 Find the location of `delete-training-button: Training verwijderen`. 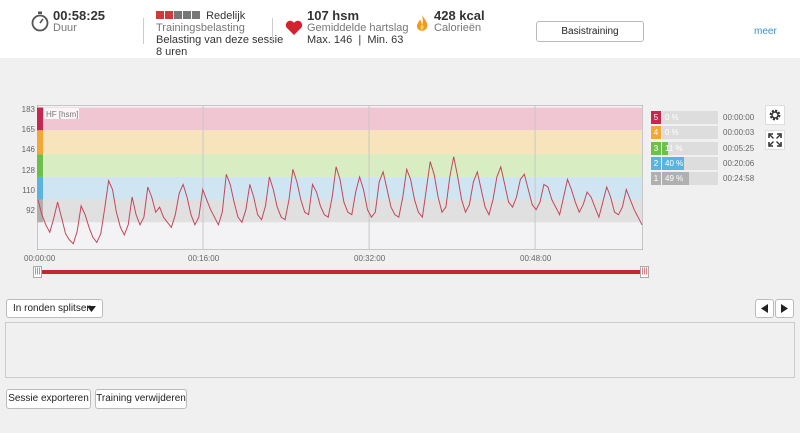

delete-training-button: Training verwijderen is located at coordinates (141, 399).